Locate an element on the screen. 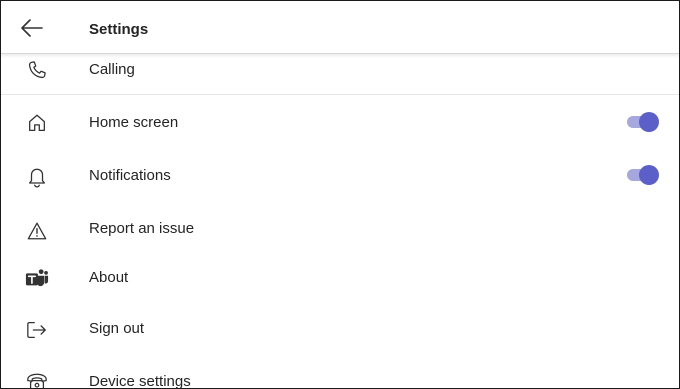 The image size is (680, 389). back-button is located at coordinates (32, 28).